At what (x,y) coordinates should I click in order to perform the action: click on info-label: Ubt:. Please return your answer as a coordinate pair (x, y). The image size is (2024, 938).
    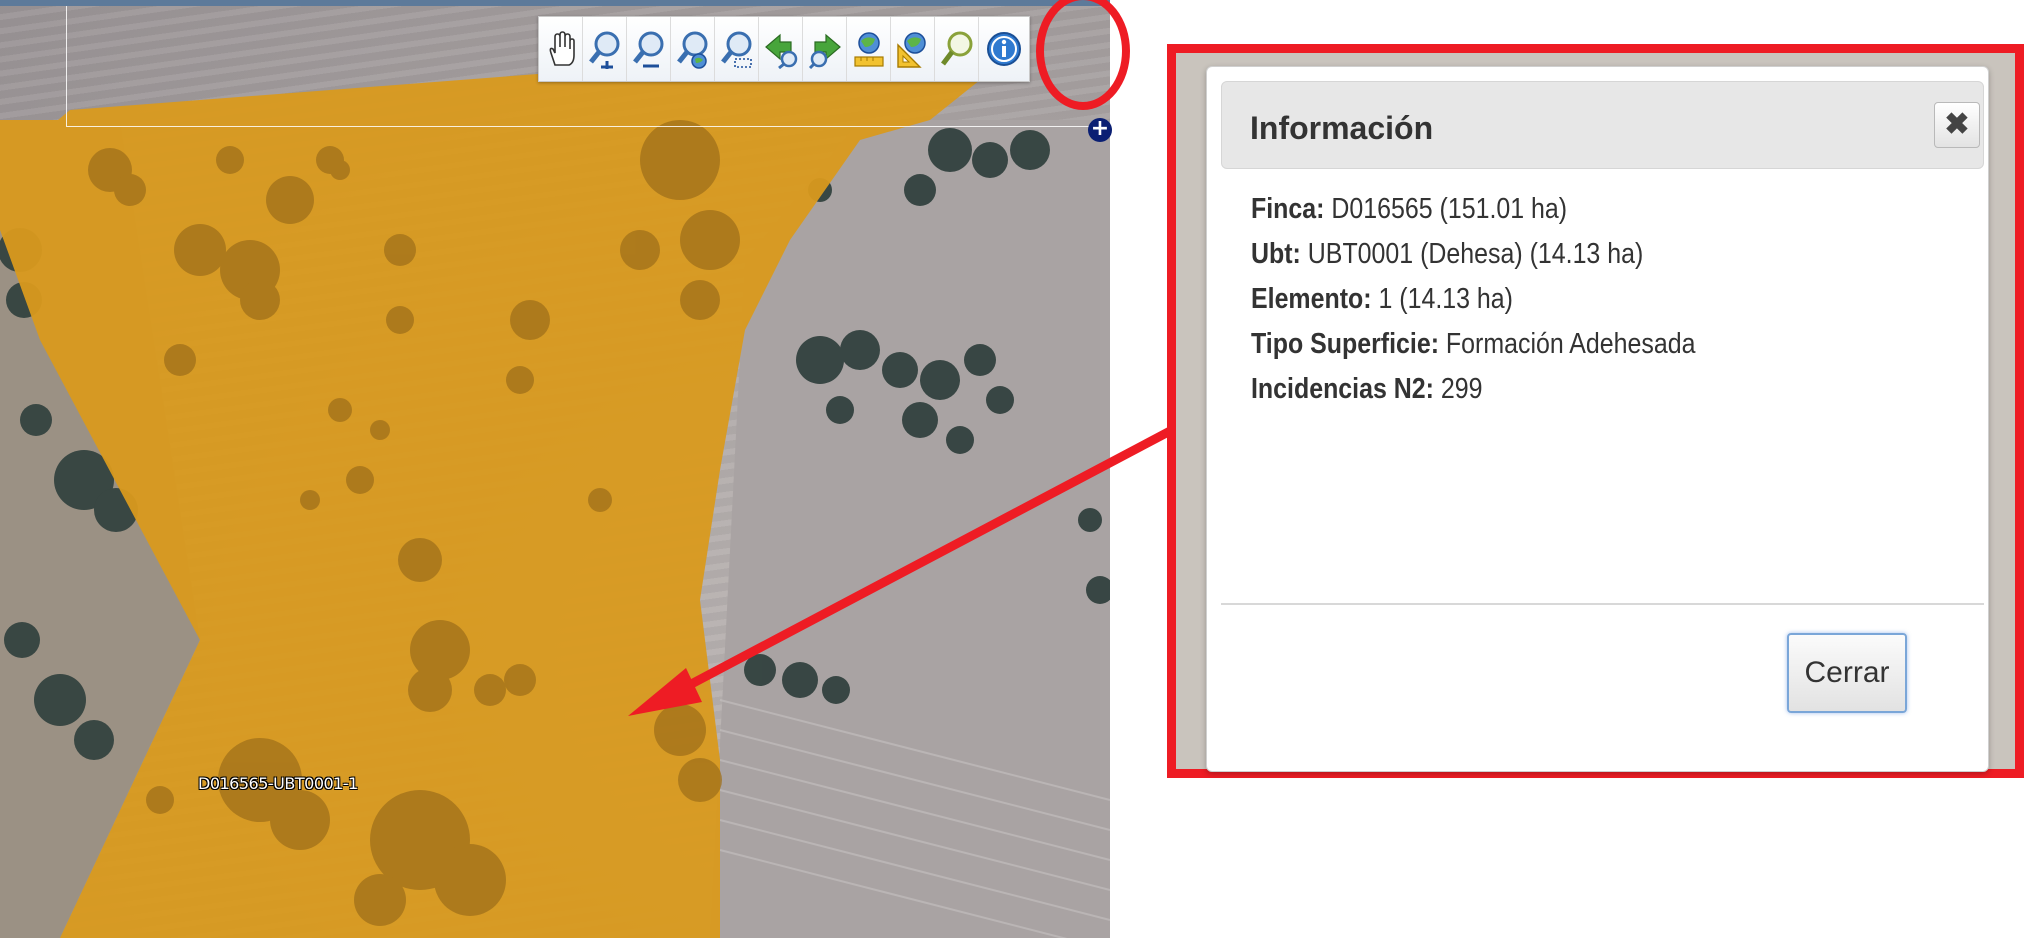
    Looking at the image, I should click on (1276, 254).